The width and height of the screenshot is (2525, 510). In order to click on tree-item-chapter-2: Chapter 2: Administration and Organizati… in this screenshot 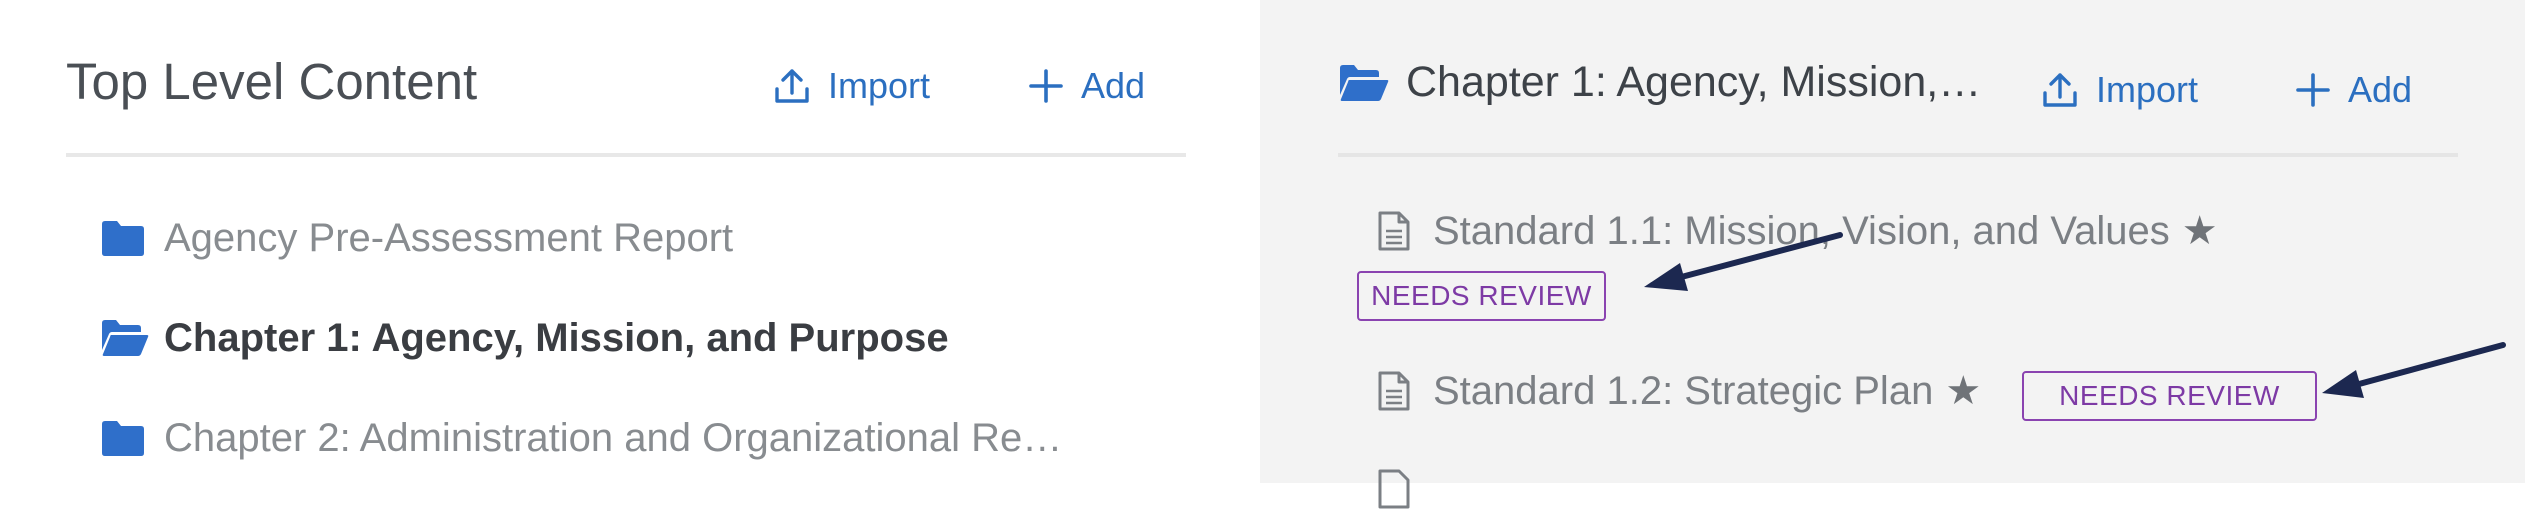, I will do `click(581, 438)`.